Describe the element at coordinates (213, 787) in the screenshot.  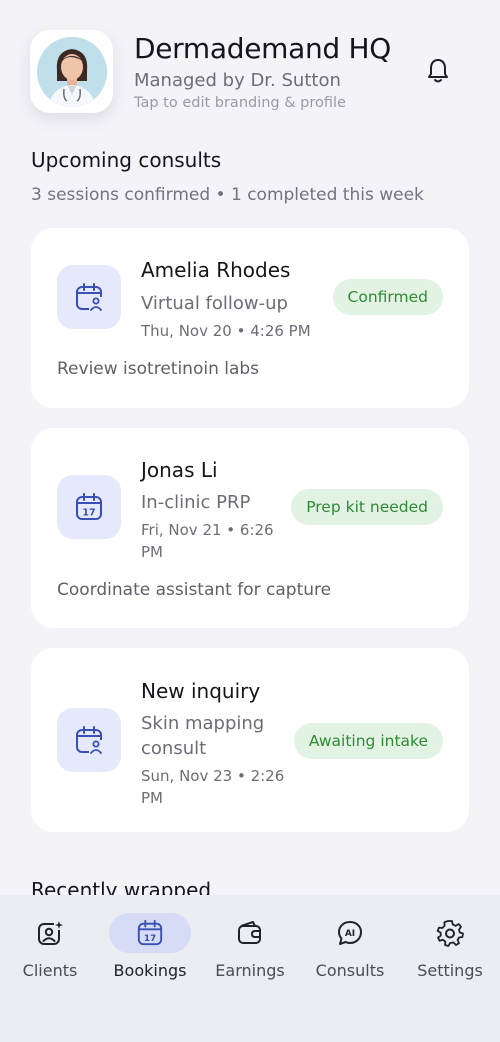
I see `consult-time: Sun, Nov 23 • 2:26 PM` at that location.